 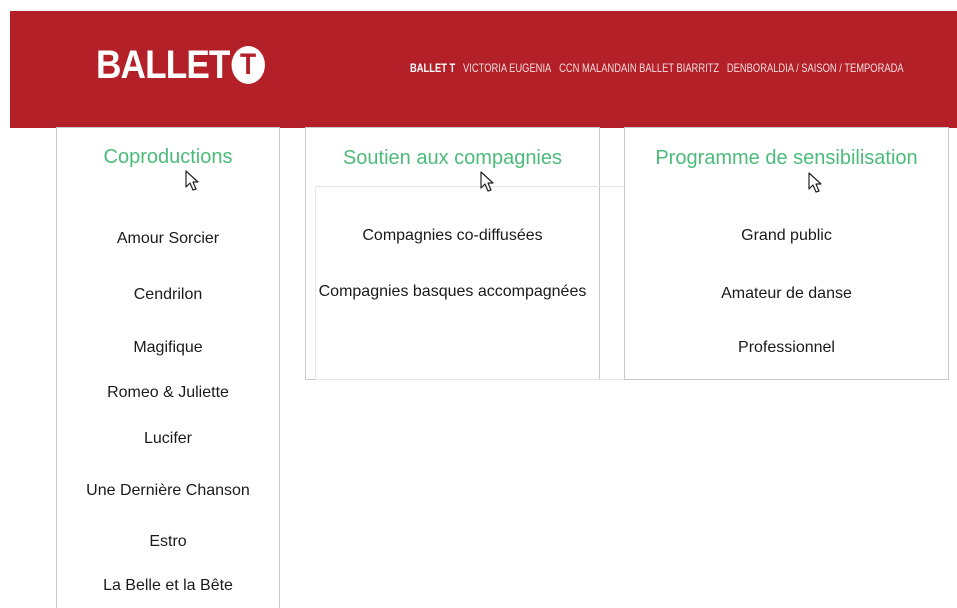 I want to click on nav-item-victoria-eugenia: VICTORIA EUGENIA, so click(x=507, y=68).